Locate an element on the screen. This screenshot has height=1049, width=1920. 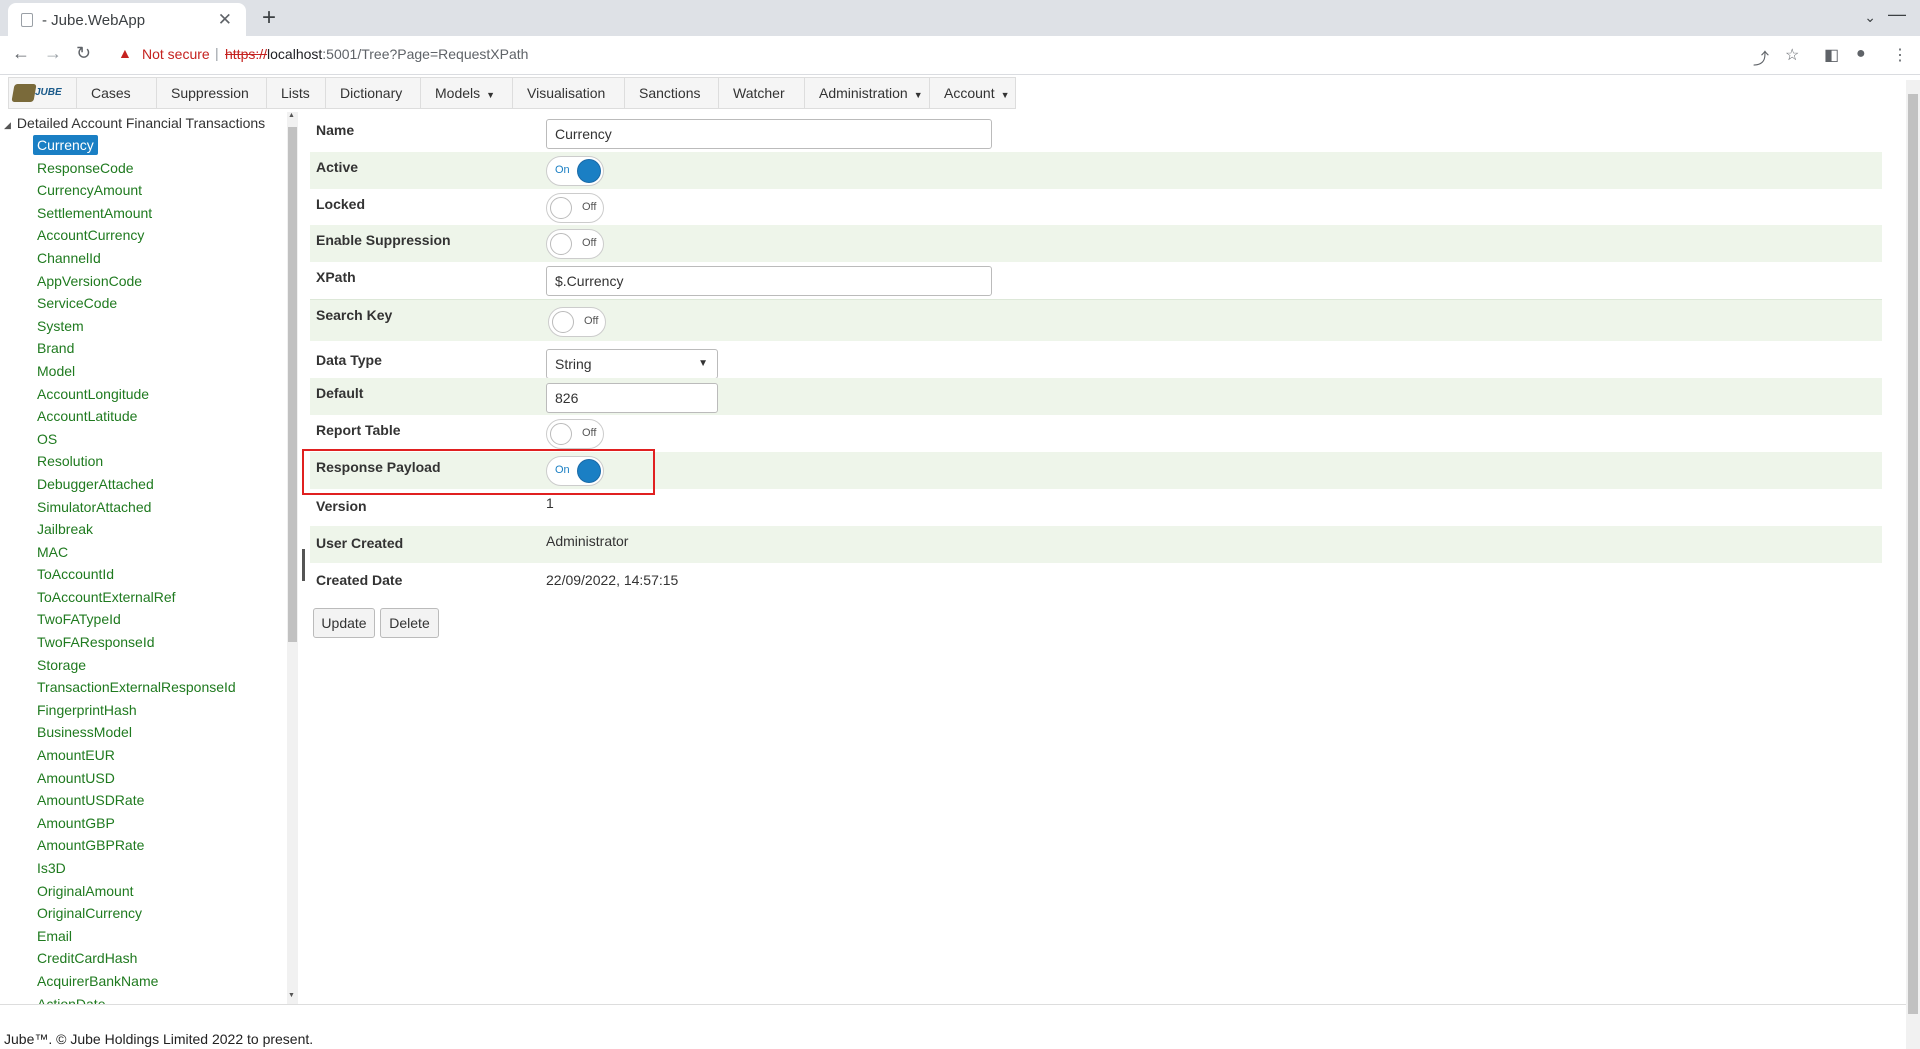
side-panel-icon: ◧ is located at coordinates (1831, 55).